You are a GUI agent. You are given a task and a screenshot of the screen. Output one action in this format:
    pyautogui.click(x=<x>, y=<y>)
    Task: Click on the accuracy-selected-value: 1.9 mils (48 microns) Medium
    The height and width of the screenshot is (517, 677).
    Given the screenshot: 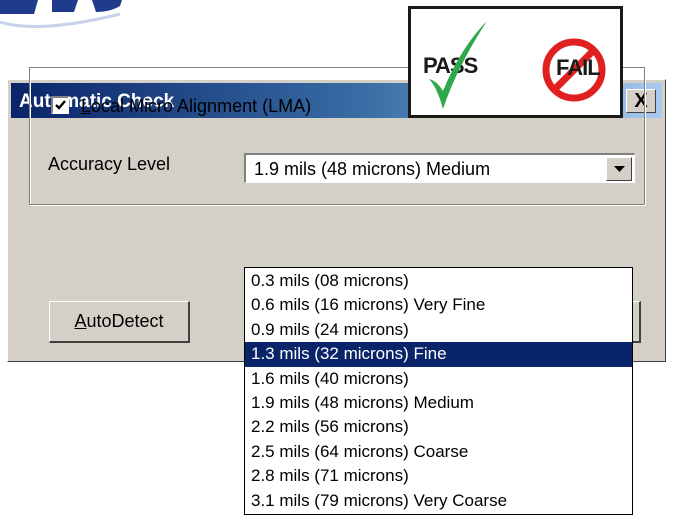 What is the action you would take?
    pyautogui.click(x=372, y=169)
    